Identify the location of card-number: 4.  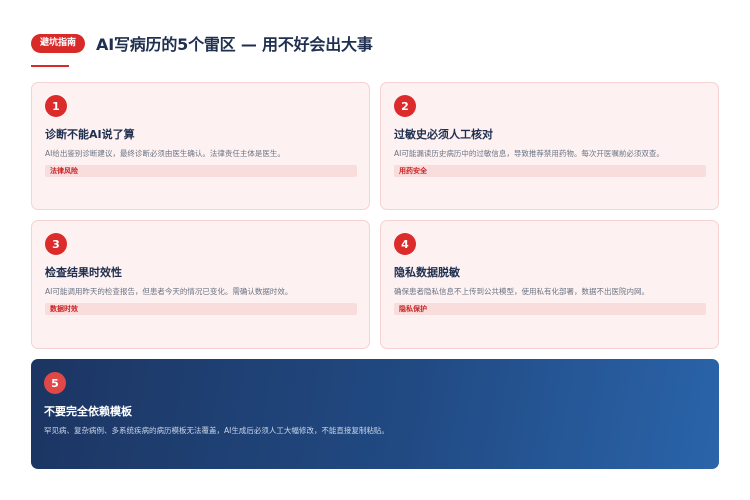
(405, 244).